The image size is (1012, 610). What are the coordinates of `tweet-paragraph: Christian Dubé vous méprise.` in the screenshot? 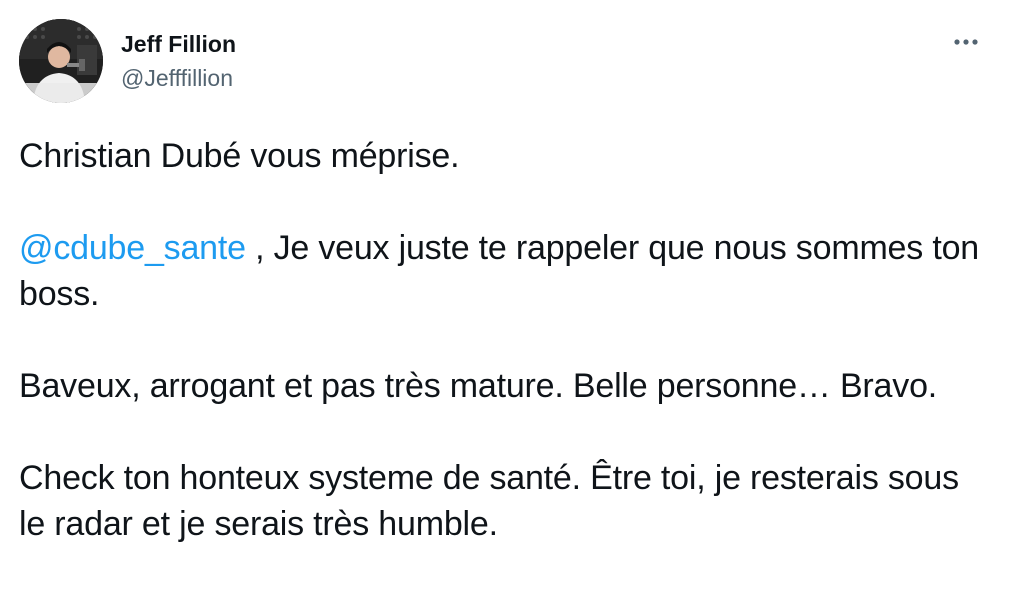 It's located at (239, 156).